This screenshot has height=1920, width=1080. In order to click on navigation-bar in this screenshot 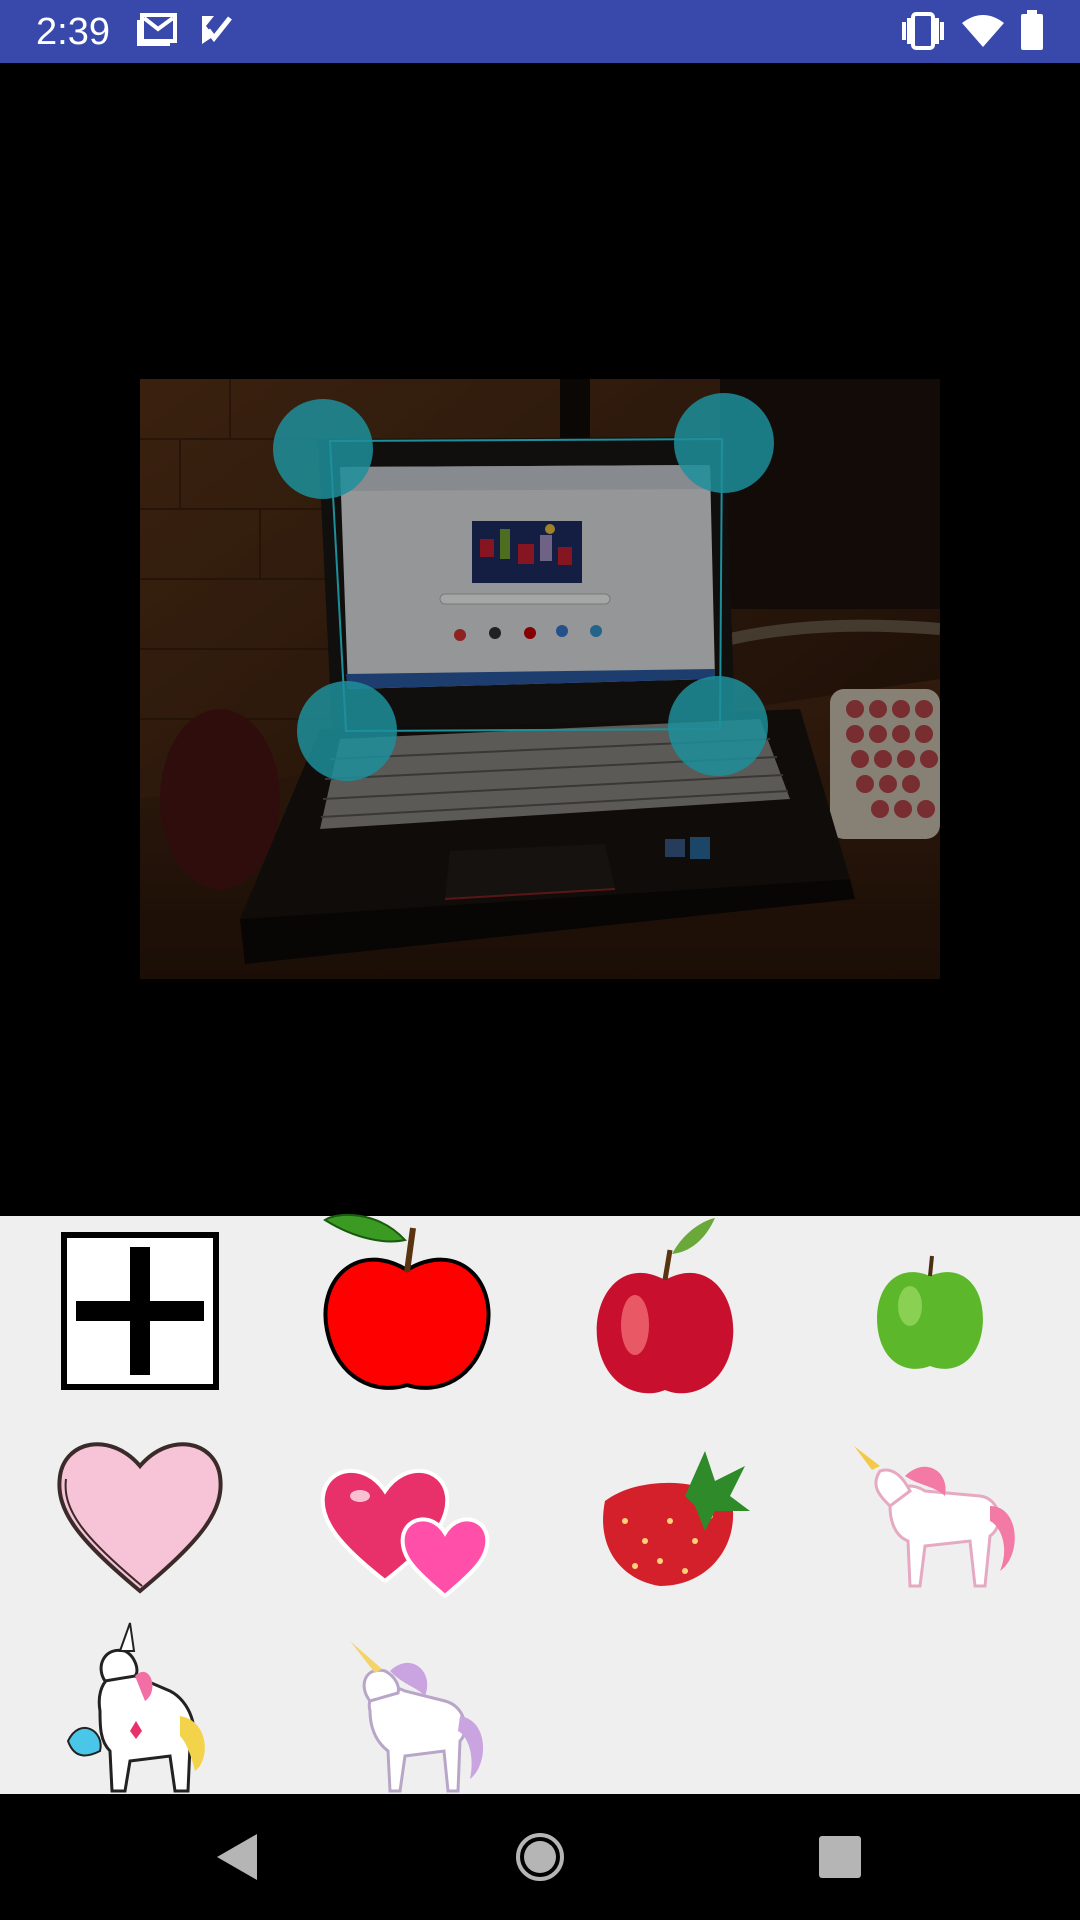, I will do `click(540, 1857)`.